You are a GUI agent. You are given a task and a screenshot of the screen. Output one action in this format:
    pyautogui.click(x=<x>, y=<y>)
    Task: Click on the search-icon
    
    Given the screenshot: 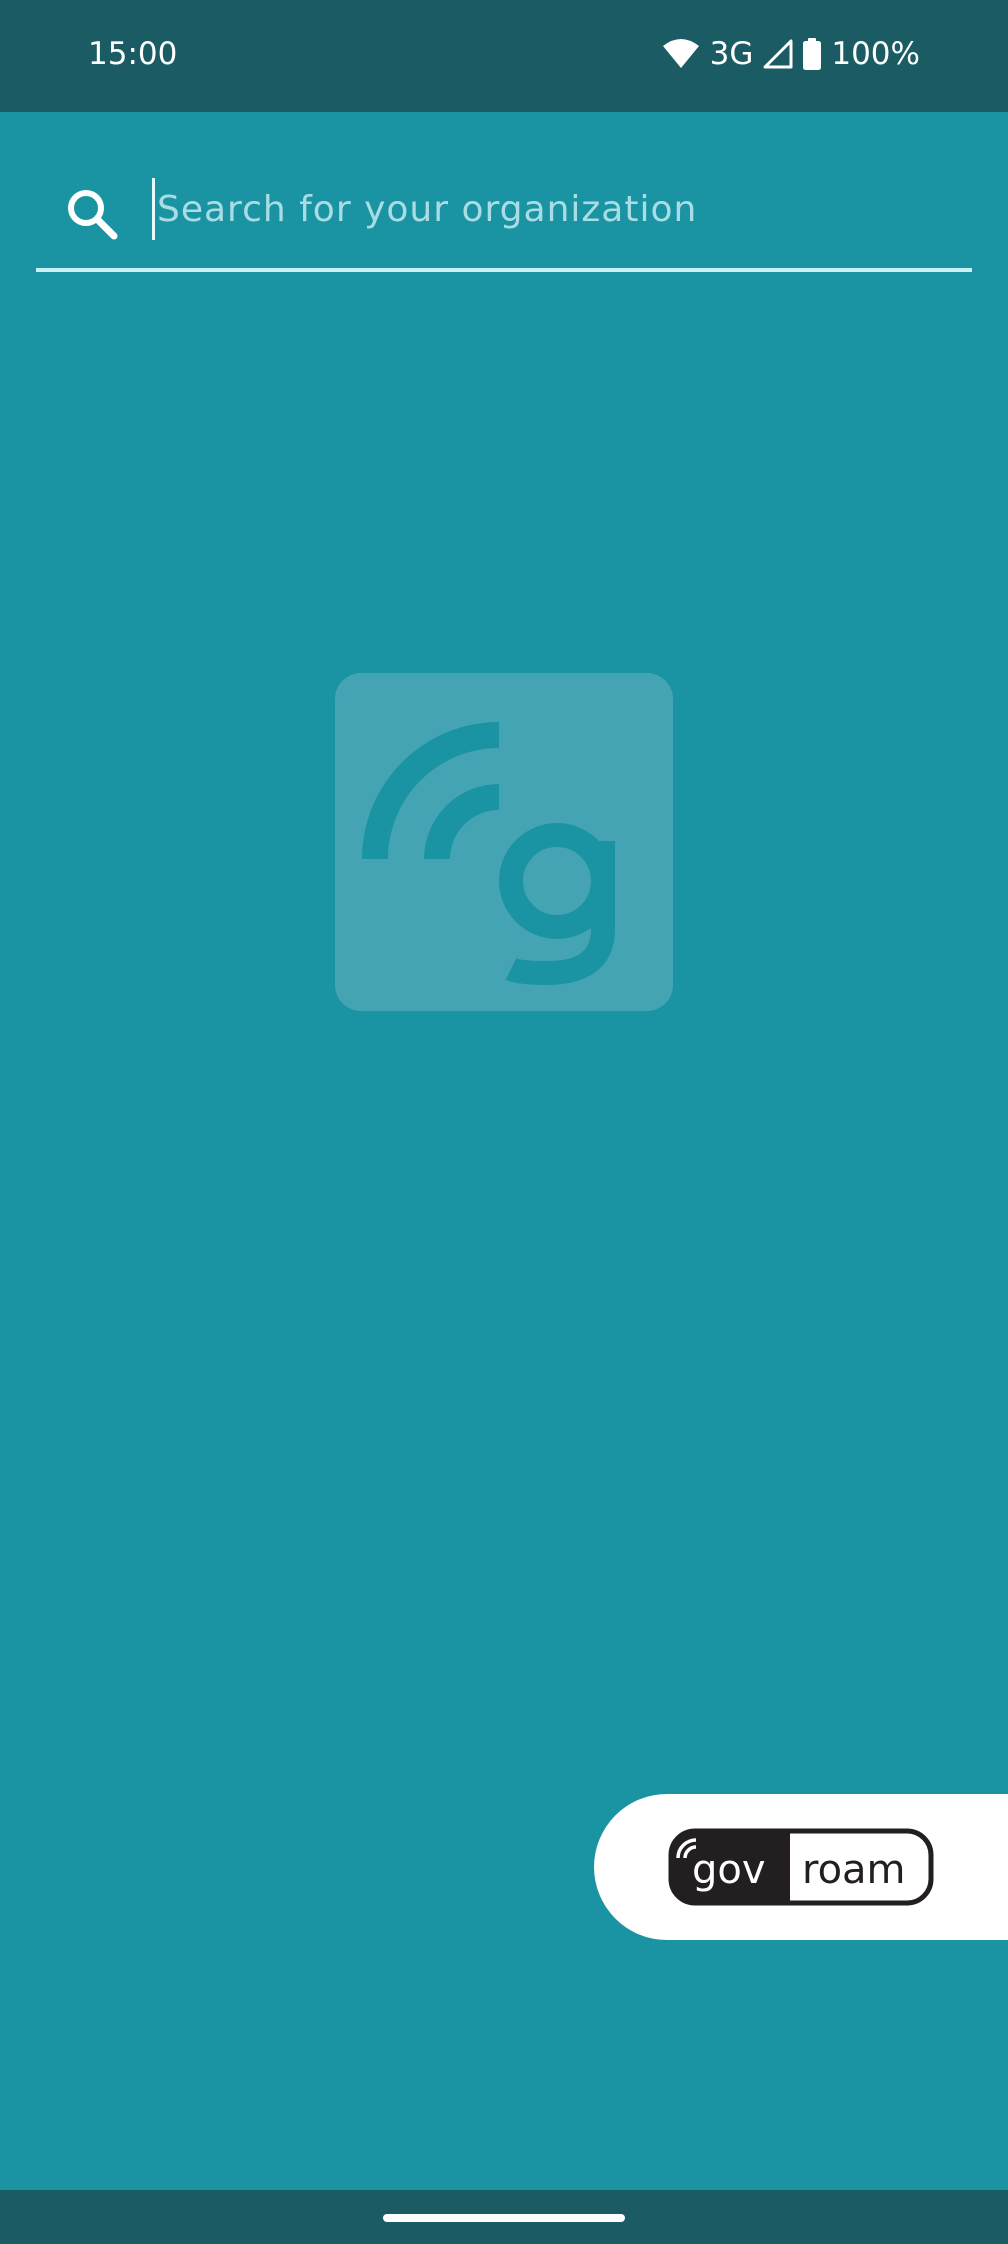 What is the action you would take?
    pyautogui.click(x=92, y=214)
    